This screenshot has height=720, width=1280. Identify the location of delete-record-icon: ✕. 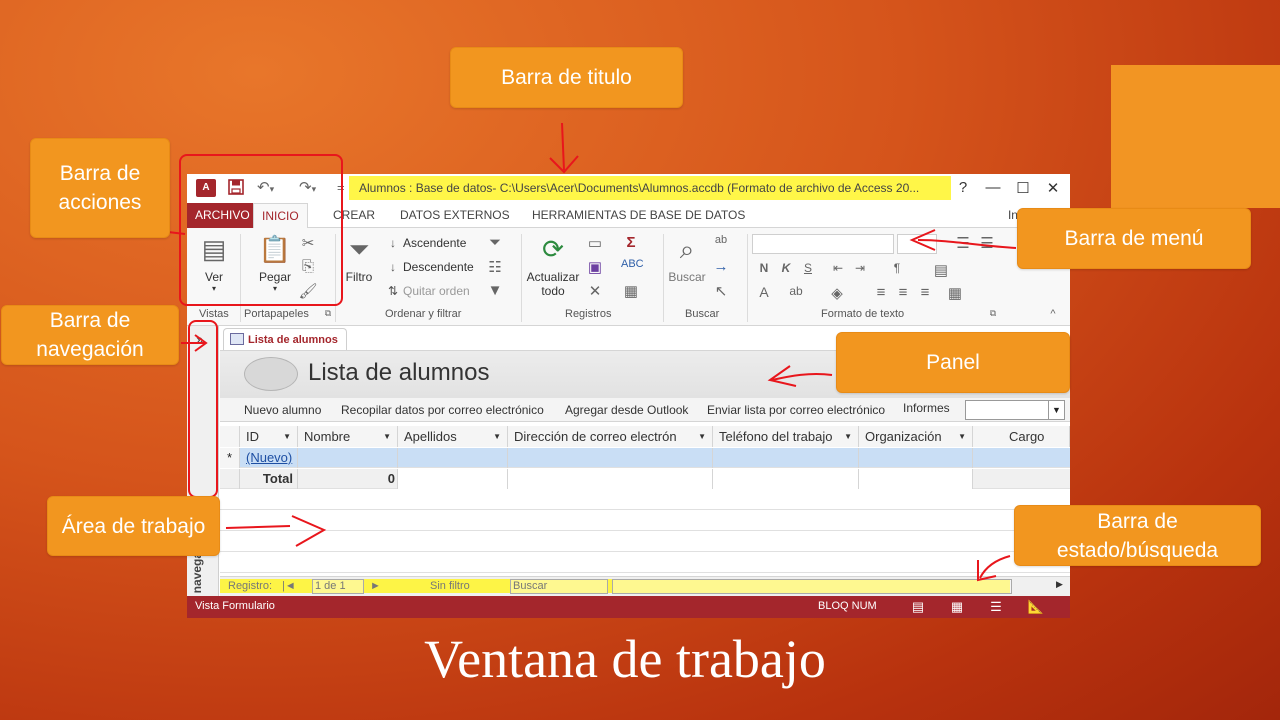
(595, 291).